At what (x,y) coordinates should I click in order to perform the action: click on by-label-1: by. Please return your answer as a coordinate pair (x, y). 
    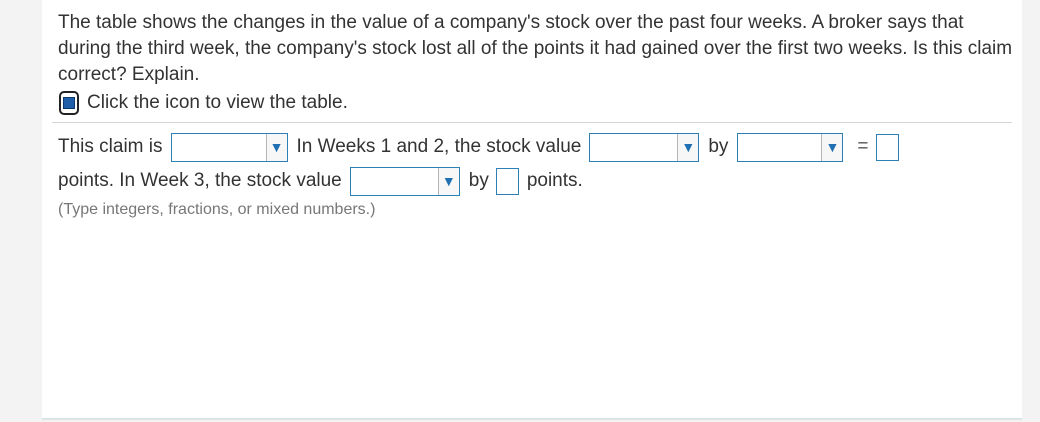
    Looking at the image, I should click on (718, 146).